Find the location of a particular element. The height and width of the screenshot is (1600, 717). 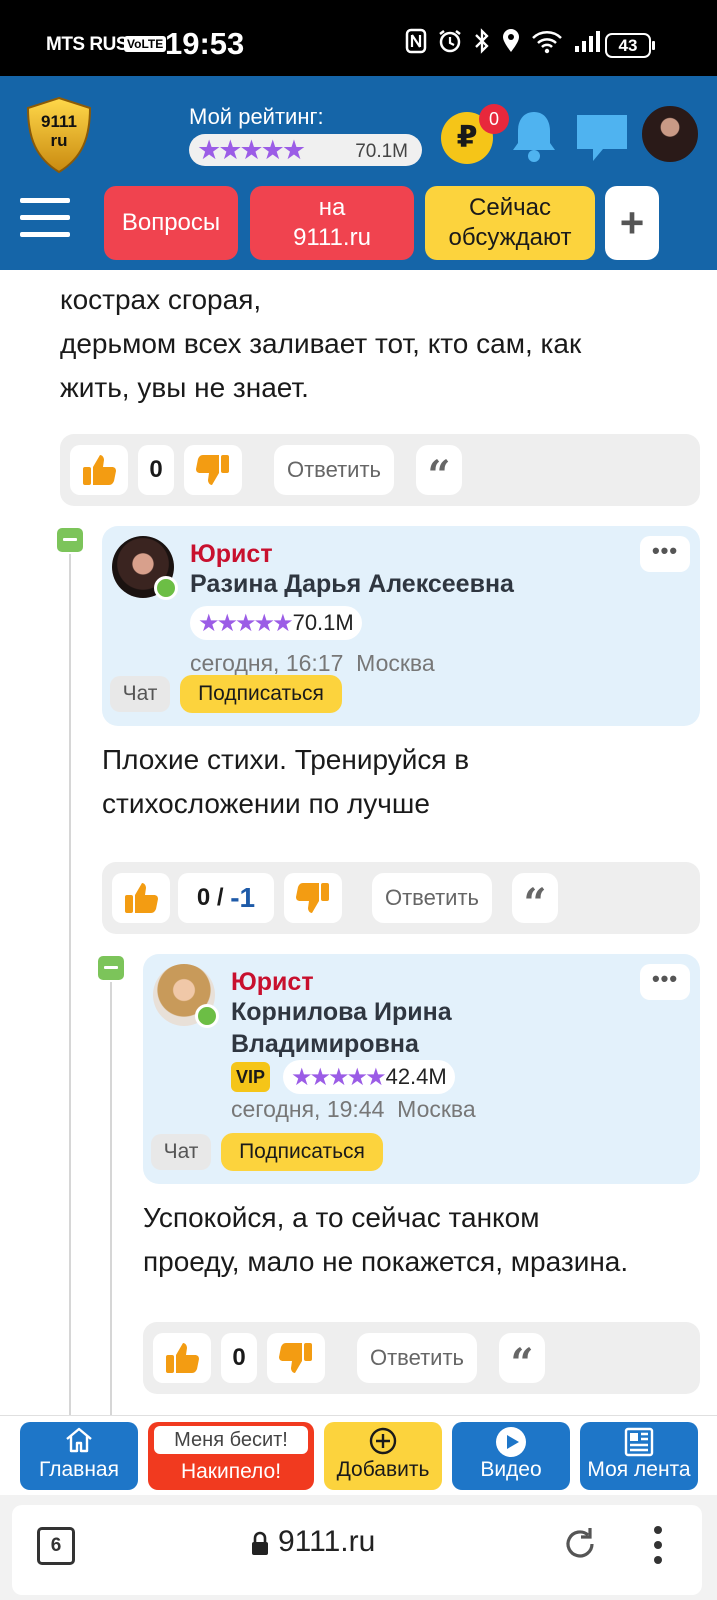

nav-video: Видео is located at coordinates (511, 1456).